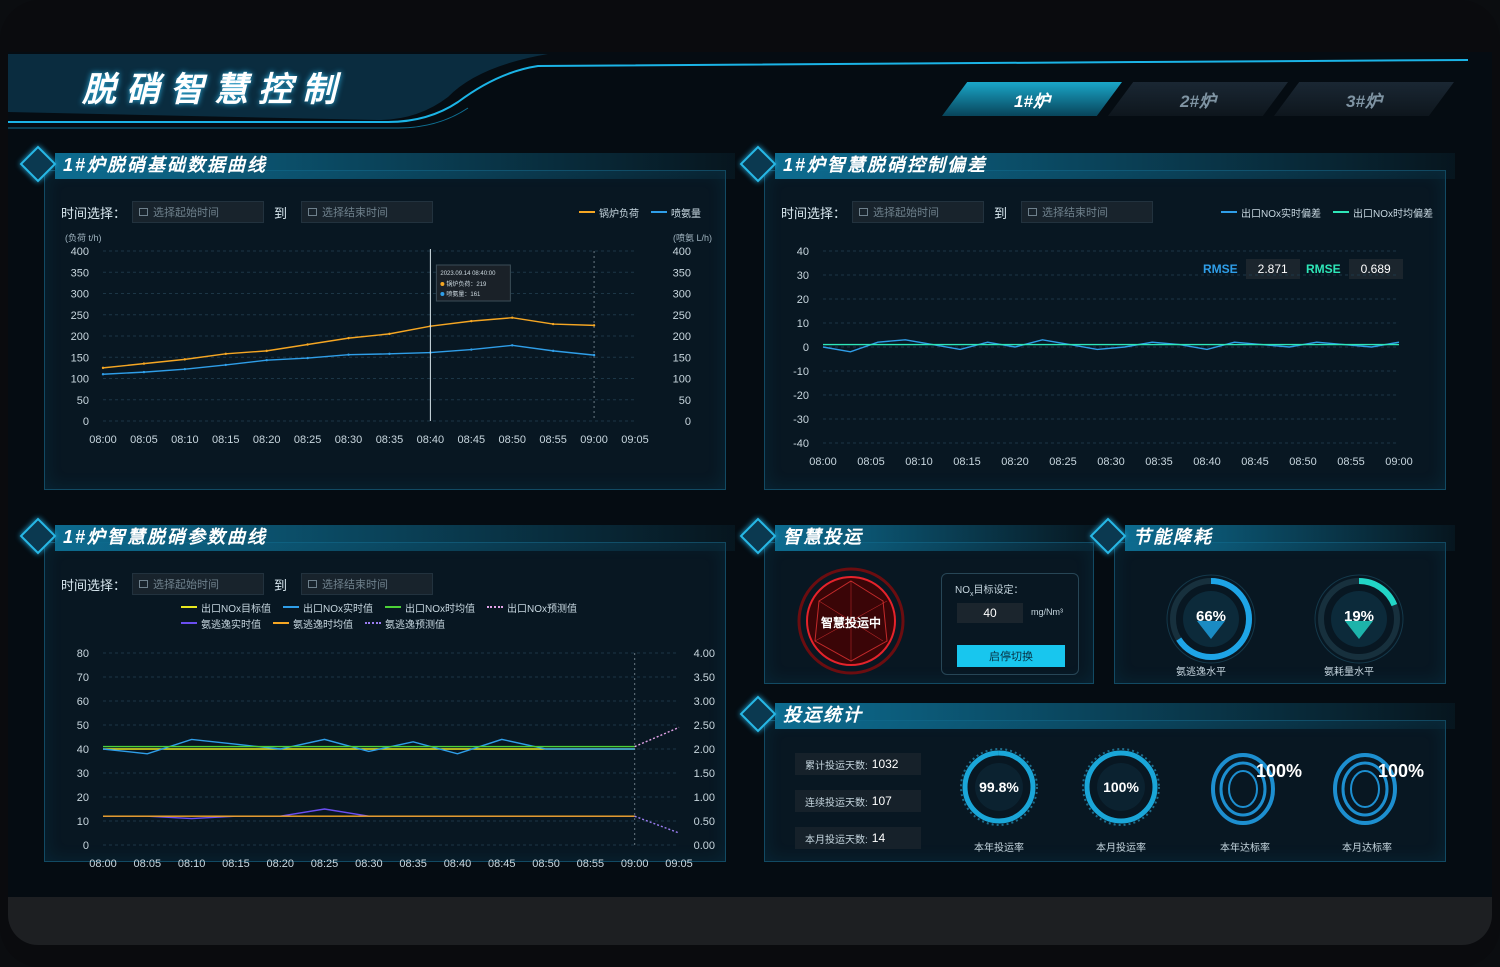 The image size is (1500, 967). What do you see at coordinates (885, 165) in the screenshot?
I see `panel-title-deviation: 1#炉智慧脱硝控制偏差` at bounding box center [885, 165].